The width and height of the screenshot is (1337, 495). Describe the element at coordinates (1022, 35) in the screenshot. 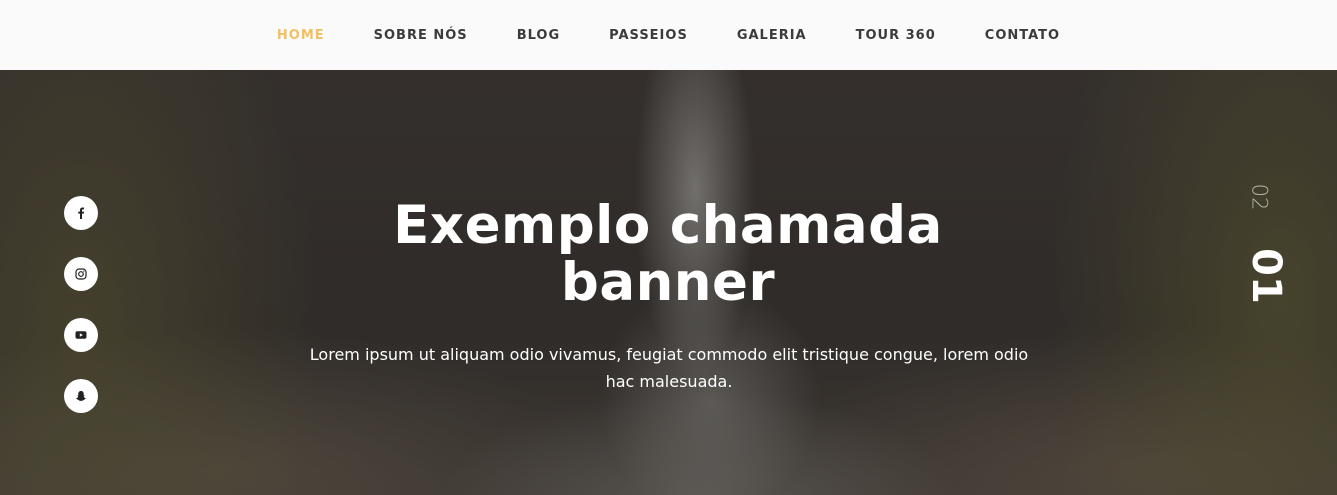

I see `nav-contato: CONTATO` at that location.